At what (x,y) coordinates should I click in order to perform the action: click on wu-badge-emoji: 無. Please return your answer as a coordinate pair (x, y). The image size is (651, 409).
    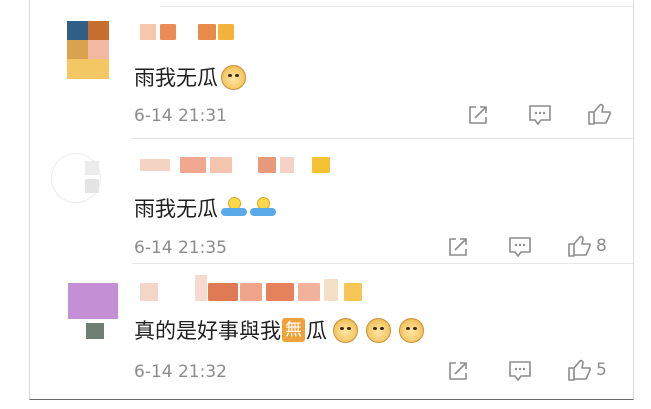
    Looking at the image, I should click on (293, 330).